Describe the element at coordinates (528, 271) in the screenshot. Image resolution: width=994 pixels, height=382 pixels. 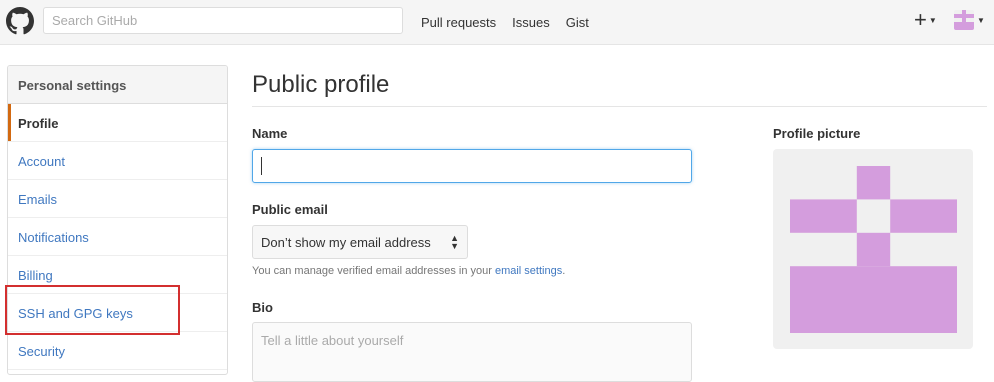
I see `email-settings-link: email settings` at that location.